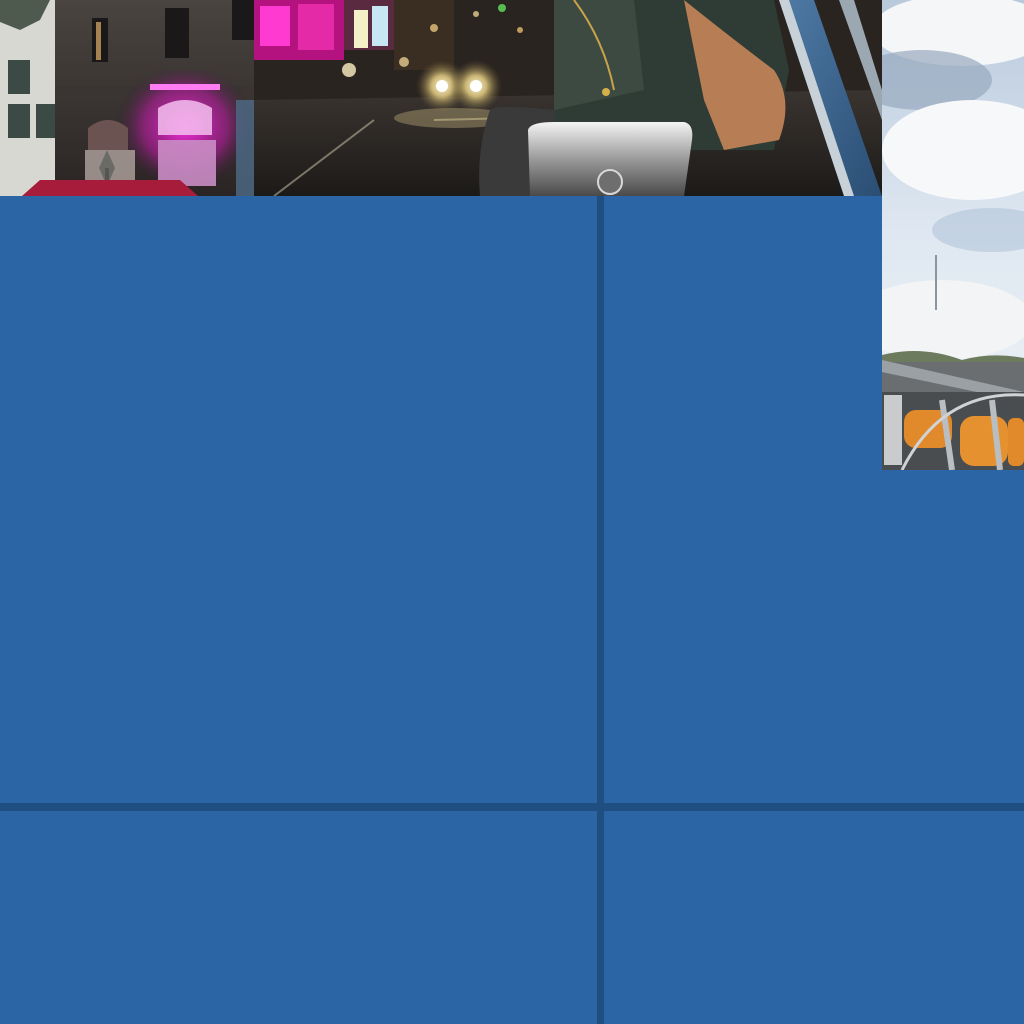  Describe the element at coordinates (953, 636) in the screenshot. I see `empty-tile-right-strip` at that location.